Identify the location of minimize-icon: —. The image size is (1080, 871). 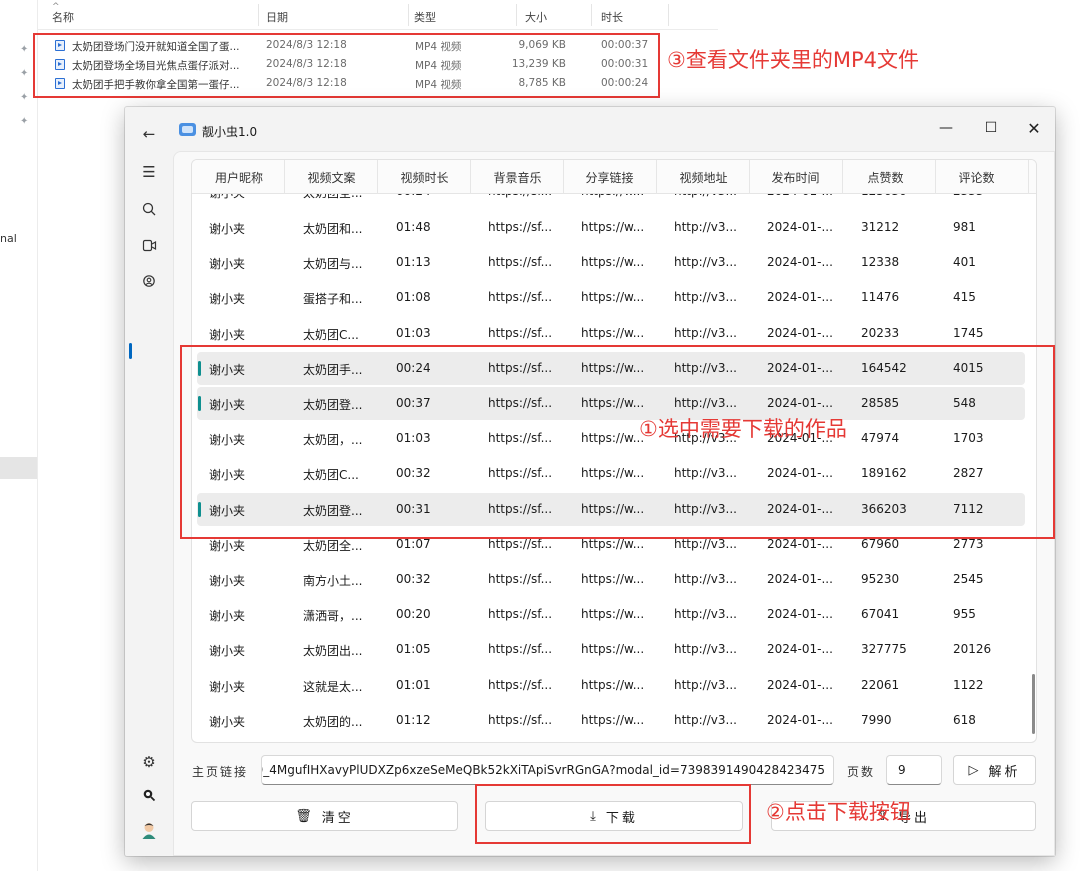
(946, 128).